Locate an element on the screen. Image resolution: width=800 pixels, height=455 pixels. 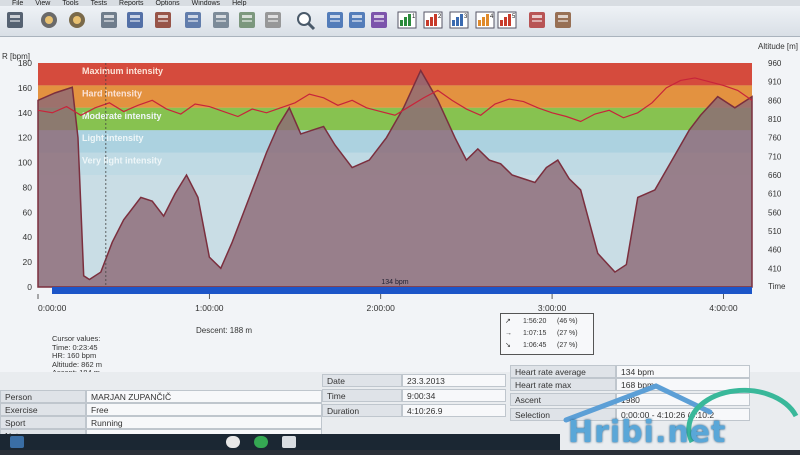
book-icon is located at coordinates (135, 20).